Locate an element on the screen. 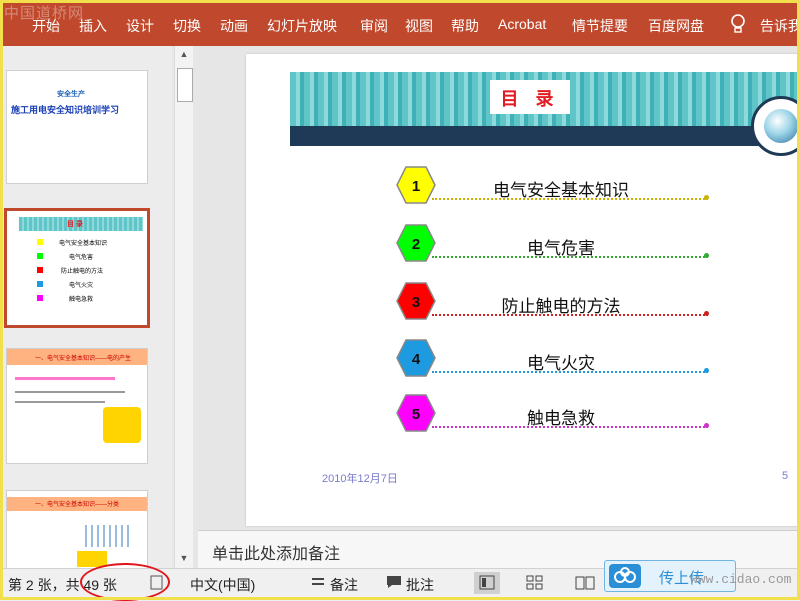 This screenshot has height=601, width=800. toc-item-1: 1 电气安全基本知识 is located at coordinates (556, 186).